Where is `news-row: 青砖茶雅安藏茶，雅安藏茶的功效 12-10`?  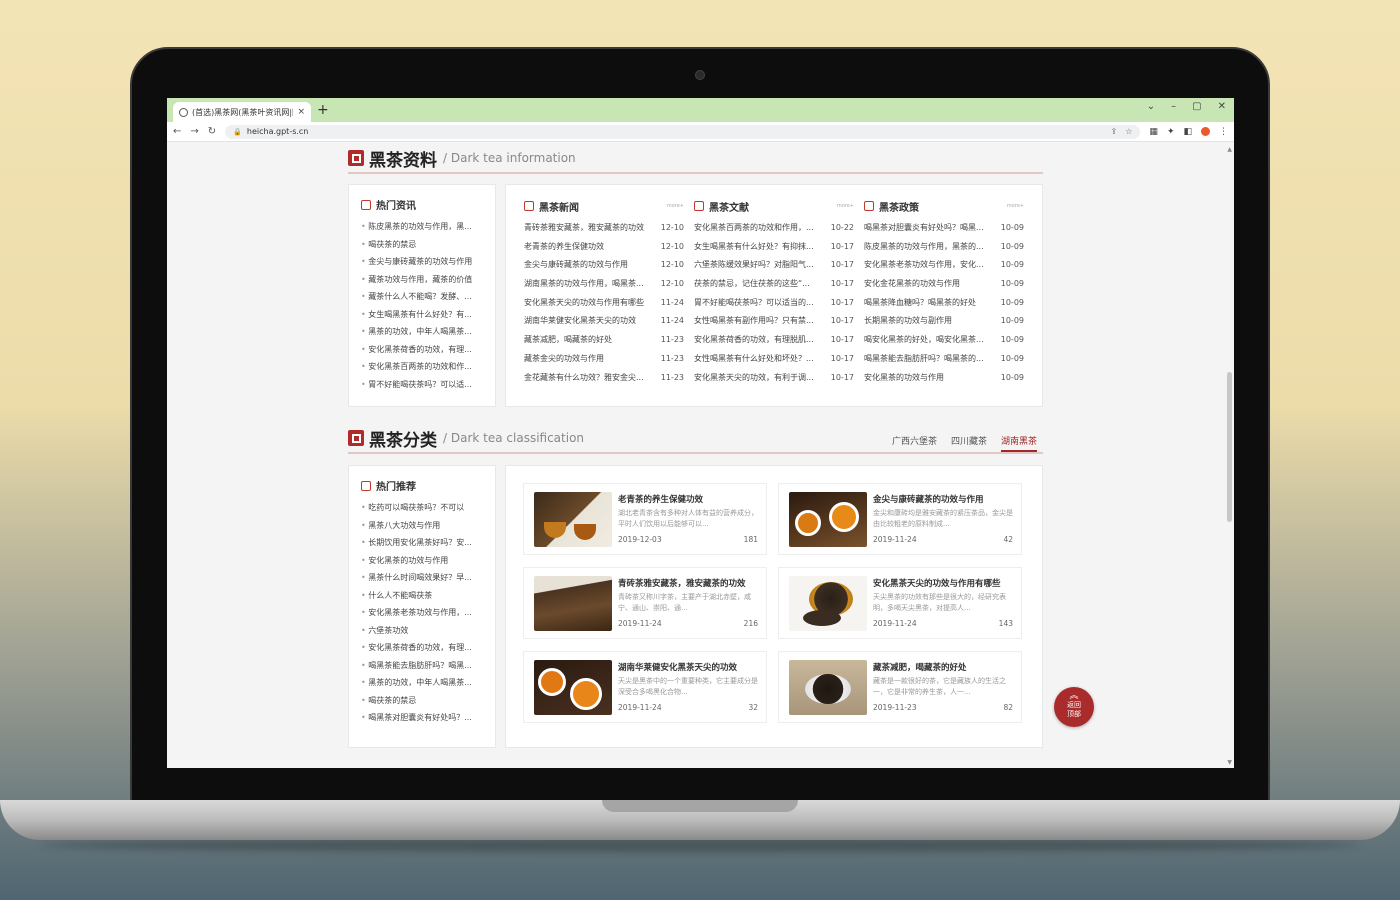 news-row: 青砖茶雅安藏茶，雅安藏茶的功效 12-10 is located at coordinates (604, 228).